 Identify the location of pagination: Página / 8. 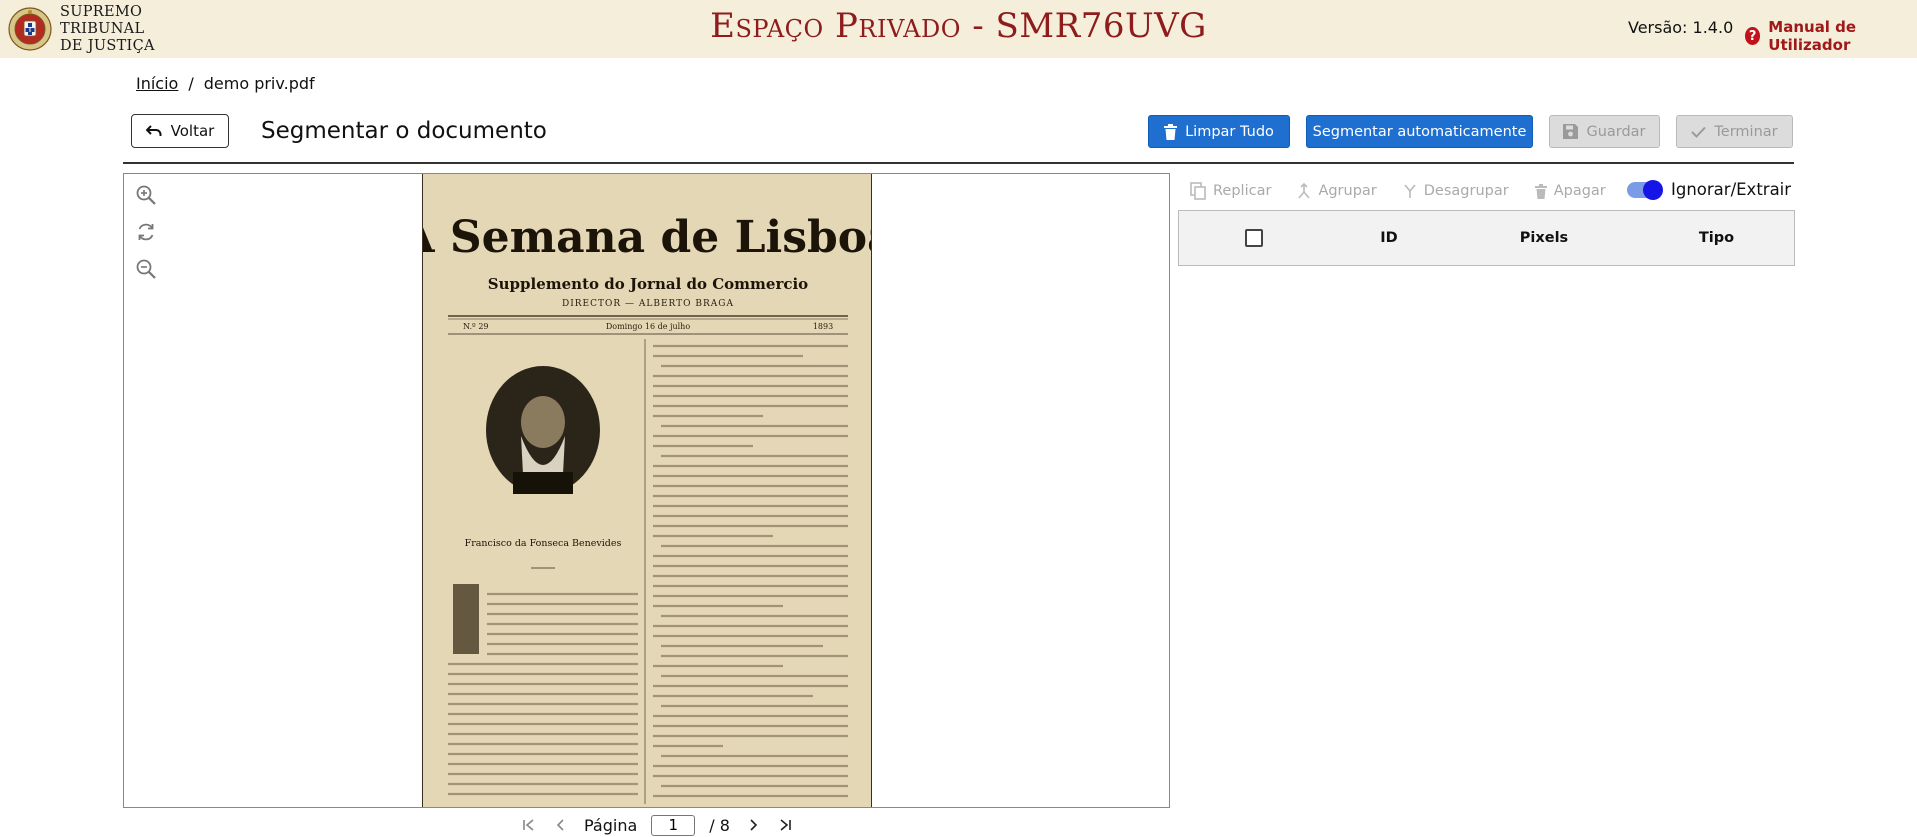
(657, 825).